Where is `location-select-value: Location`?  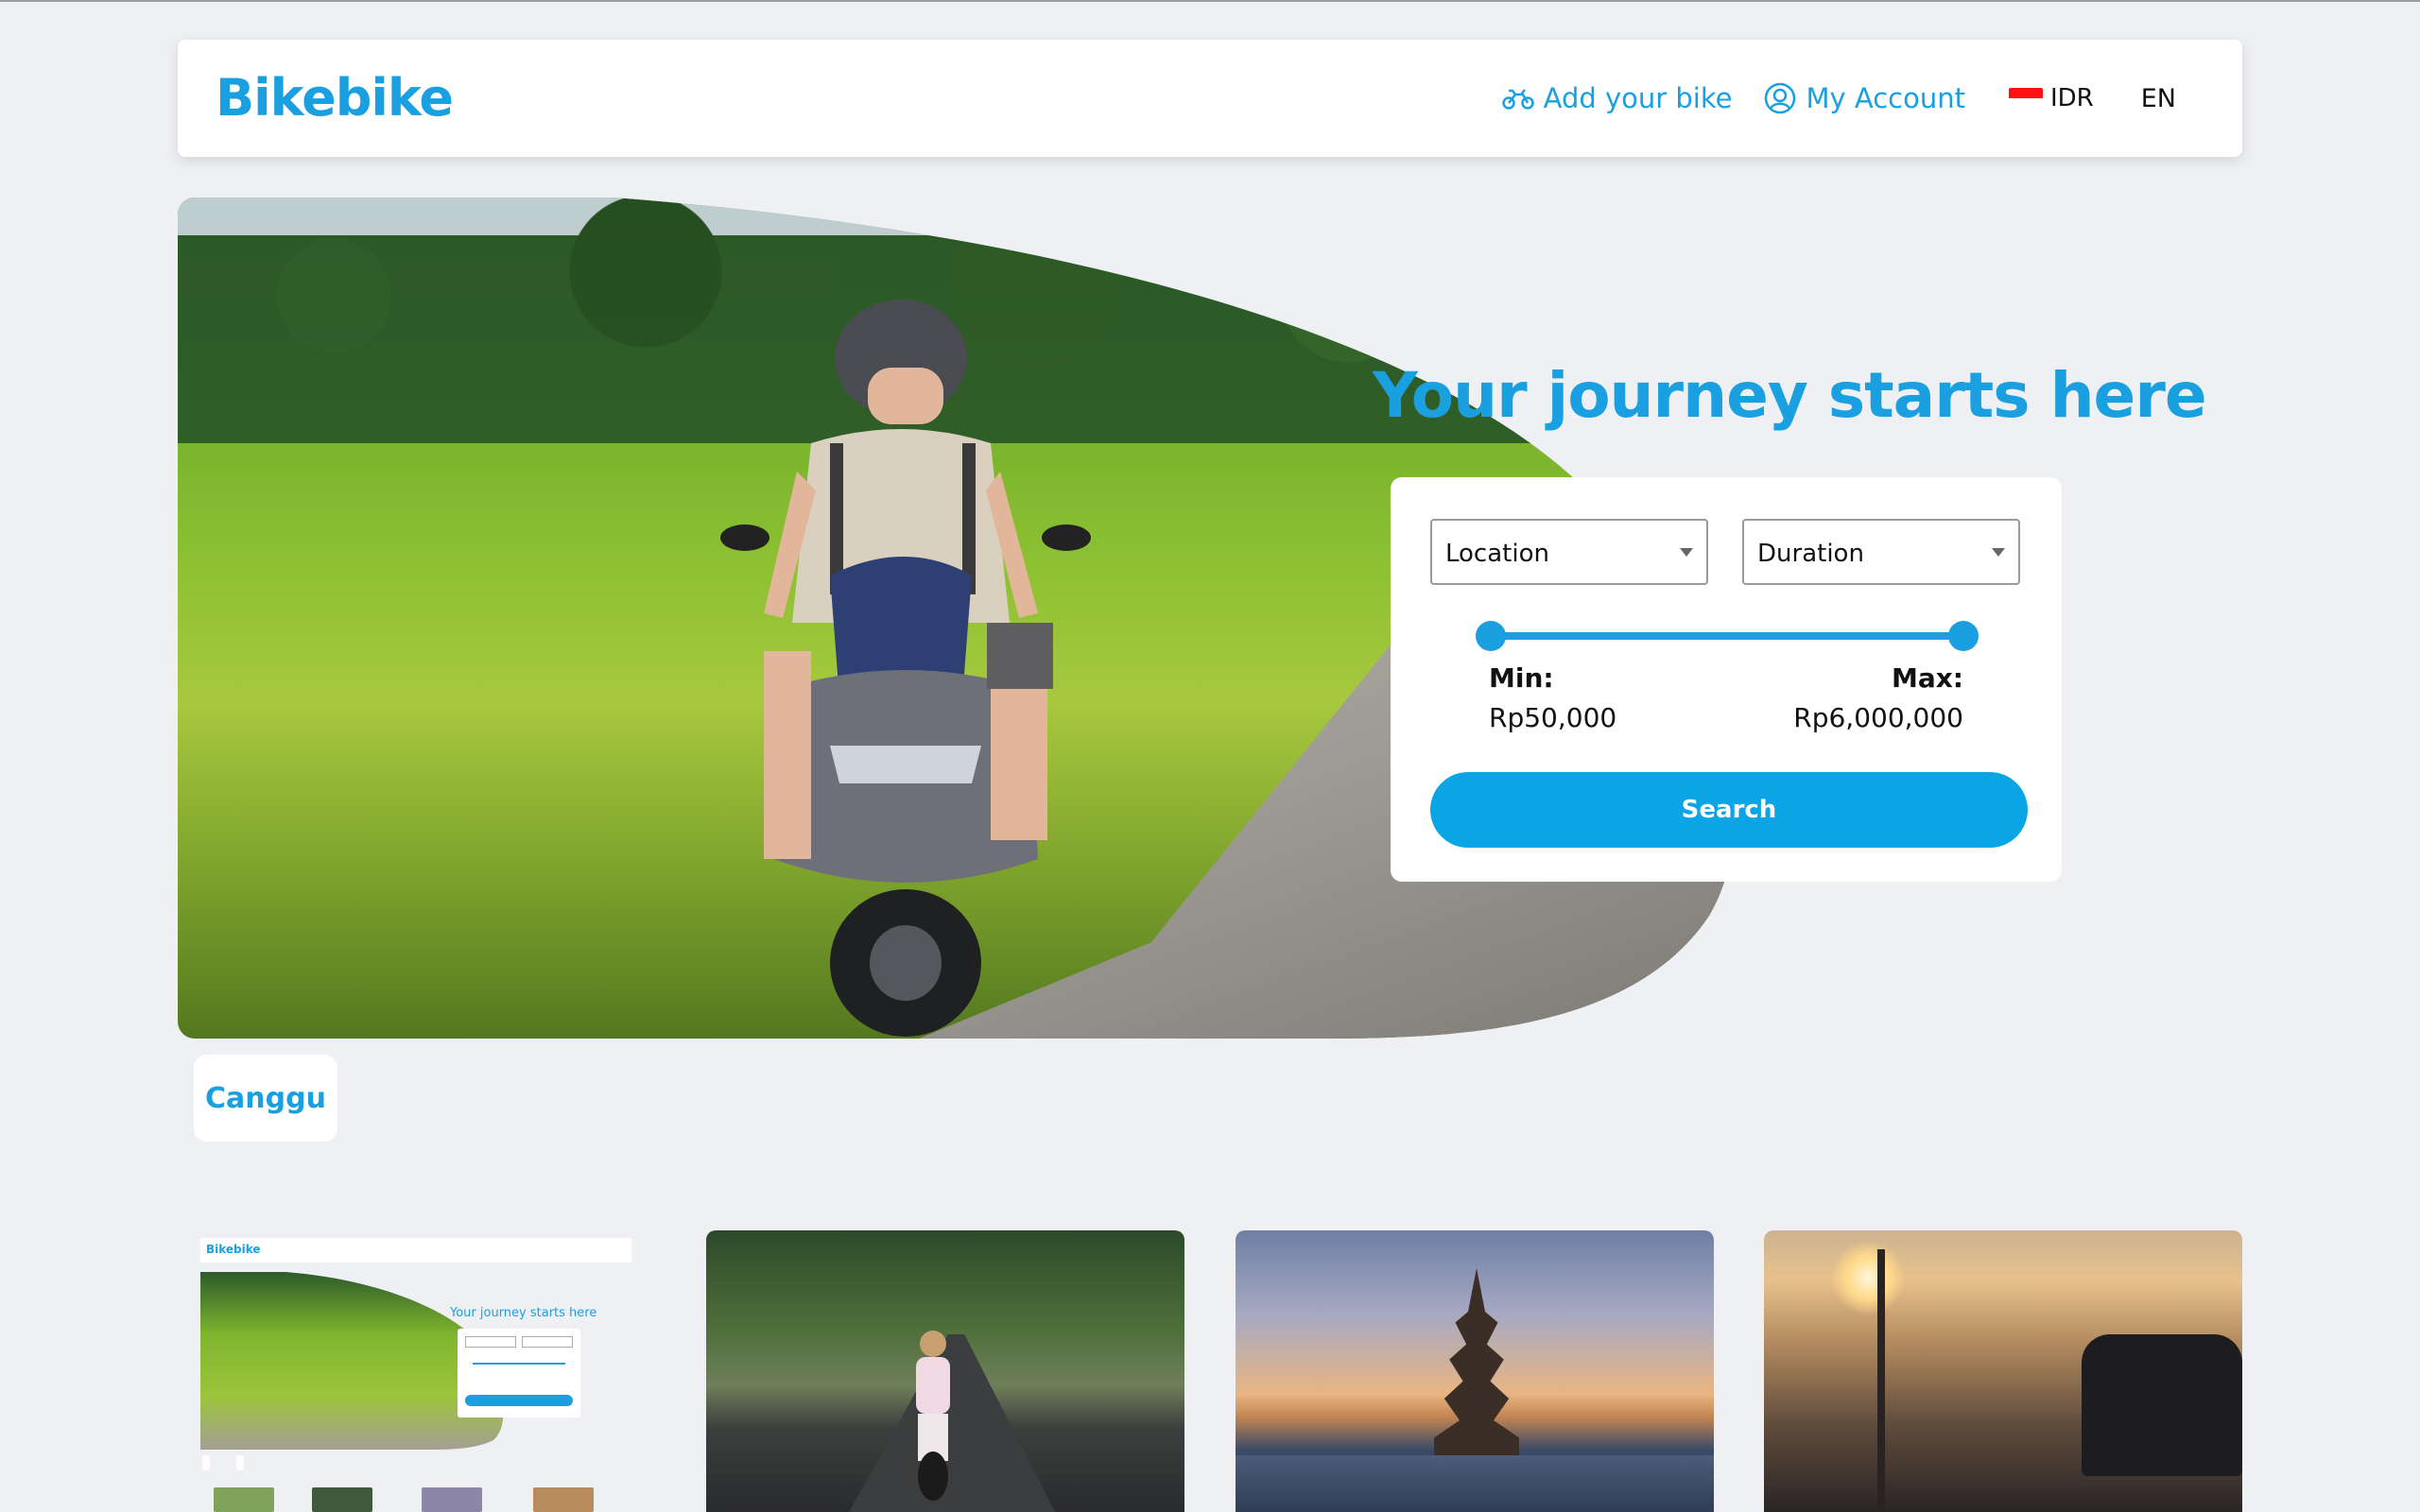
location-select-value: Location is located at coordinates (1497, 554).